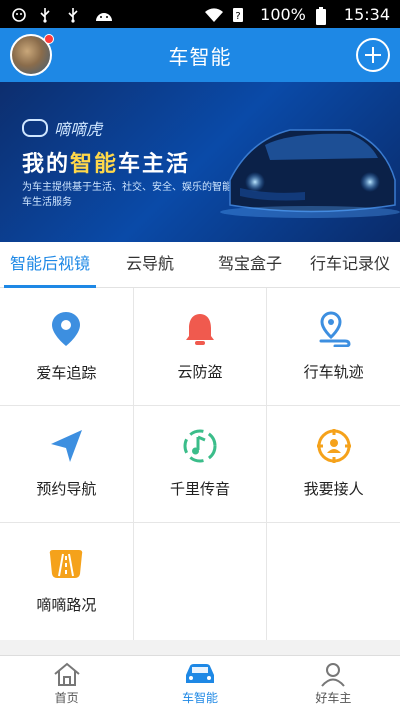 This screenshot has height=711, width=400. I want to click on feature-car-tracking: 爱车追踪, so click(66, 346).